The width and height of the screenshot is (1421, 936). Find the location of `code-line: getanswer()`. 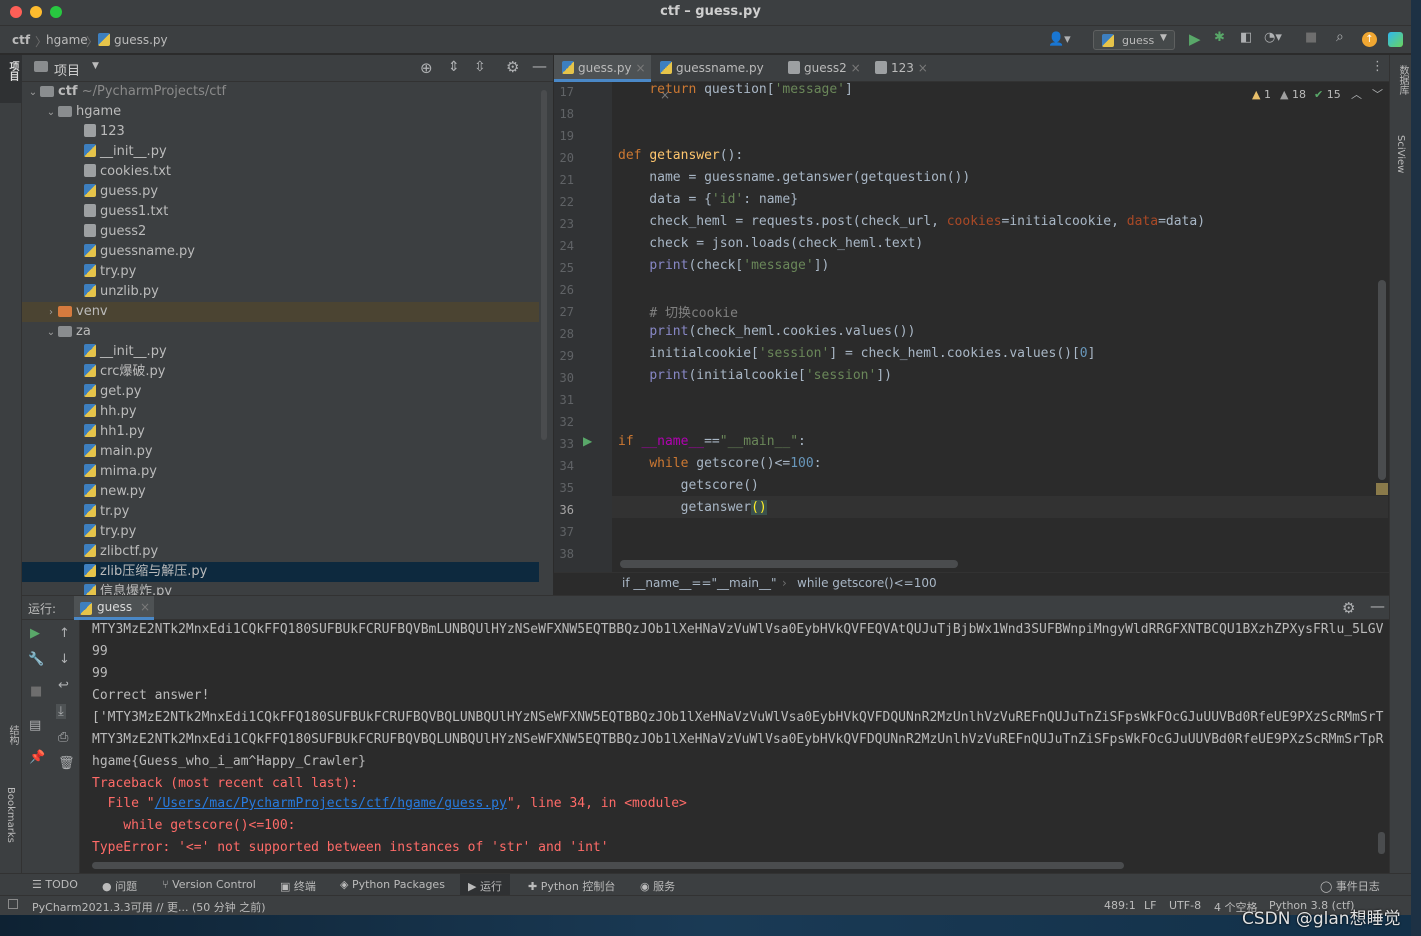

code-line: getanswer() is located at coordinates (692, 507).